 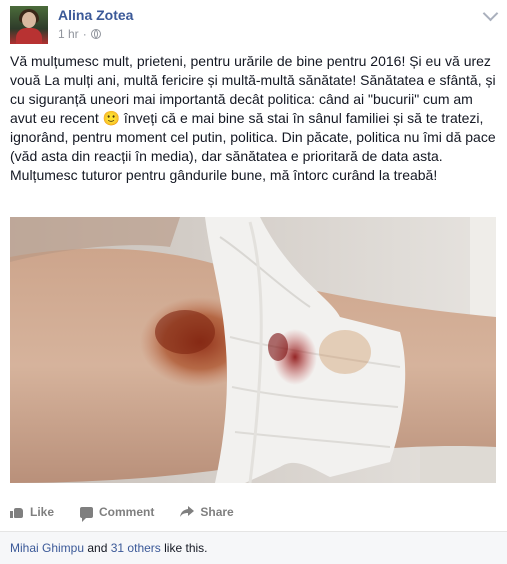 What do you see at coordinates (17, 512) in the screenshot?
I see `thumbs-up-icon` at bounding box center [17, 512].